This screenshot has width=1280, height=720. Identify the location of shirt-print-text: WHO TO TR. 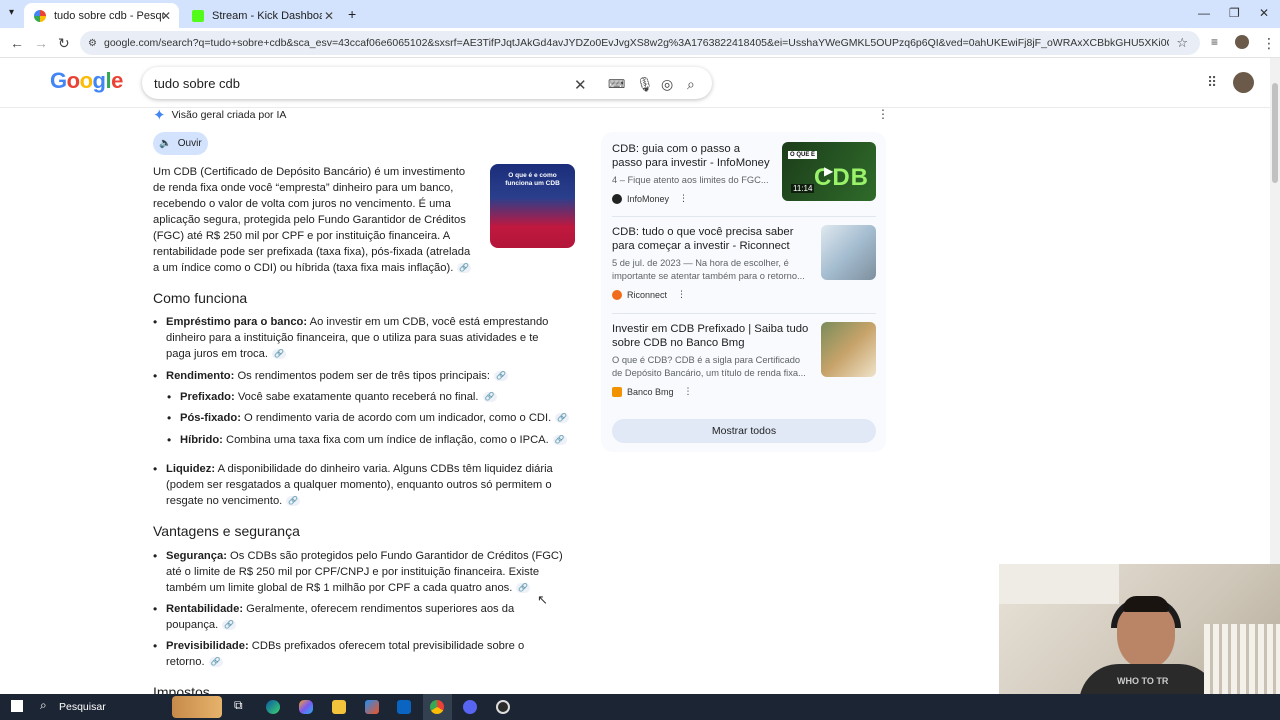
(1143, 681).